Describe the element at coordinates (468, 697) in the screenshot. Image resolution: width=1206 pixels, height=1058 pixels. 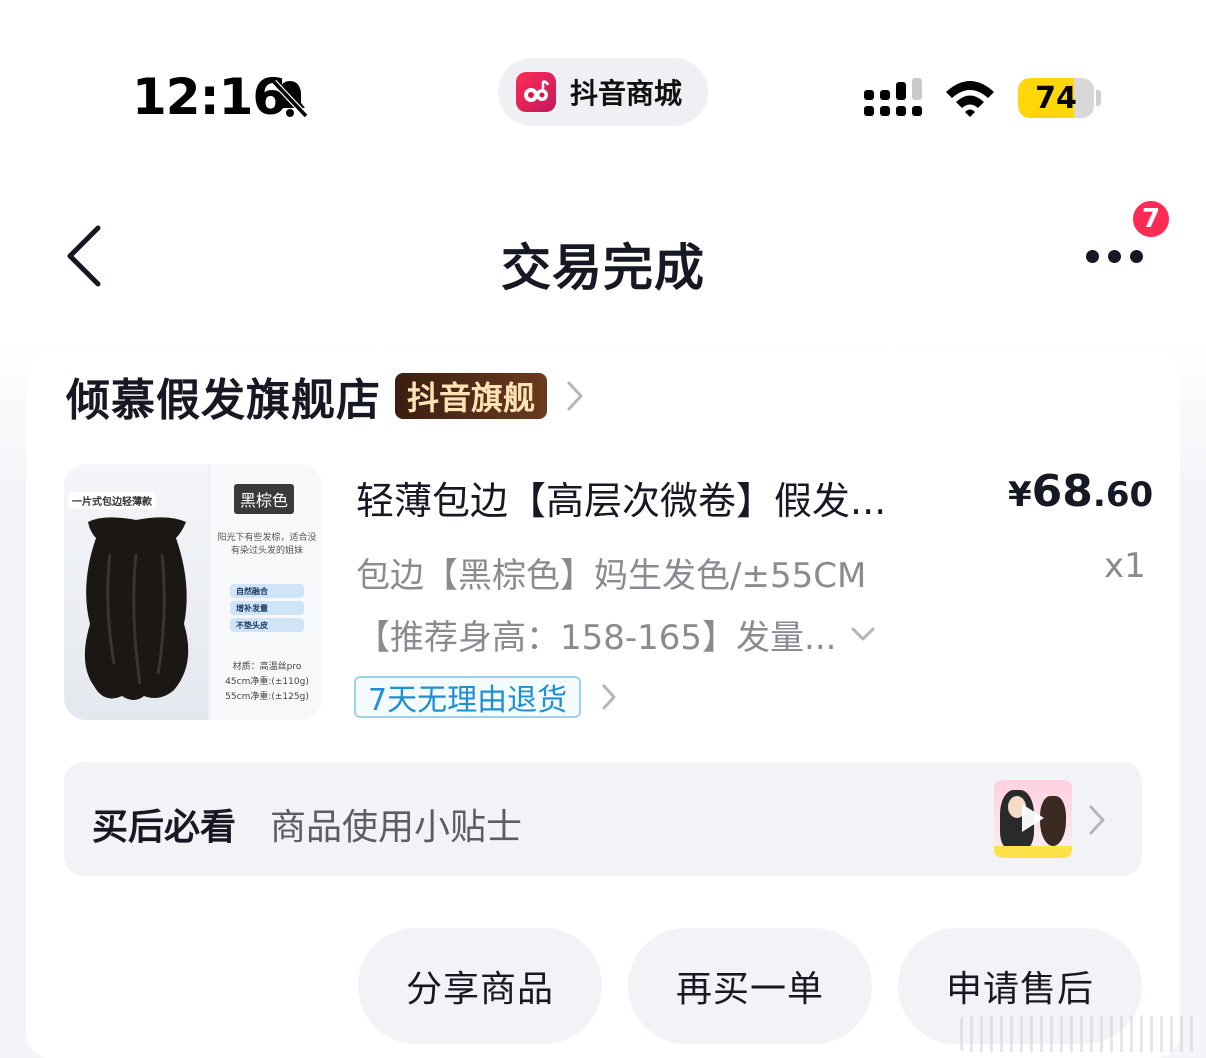
I see `return-policy-tag: 7天无理由退货` at that location.